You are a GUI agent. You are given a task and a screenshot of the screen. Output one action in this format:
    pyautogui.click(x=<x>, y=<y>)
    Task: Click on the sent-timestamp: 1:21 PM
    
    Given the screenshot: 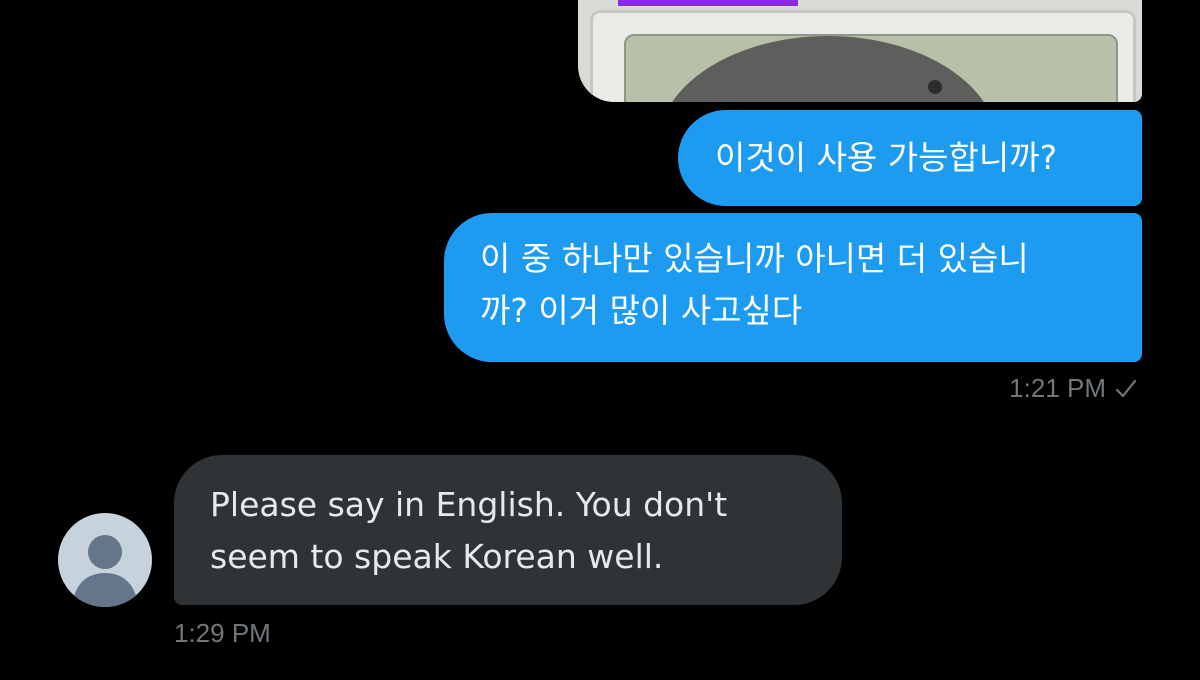 What is the action you would take?
    pyautogui.click(x=1057, y=388)
    